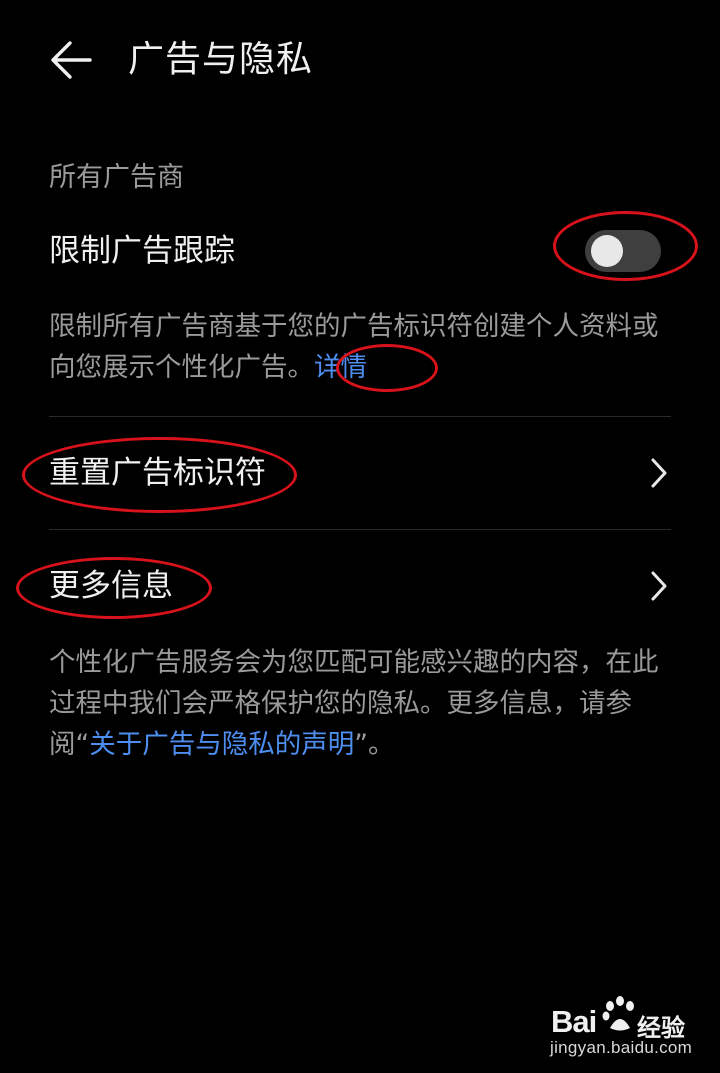 The width and height of the screenshot is (720, 1073). Describe the element at coordinates (111, 586) in the screenshot. I see `more-info-label: 更多信息` at that location.